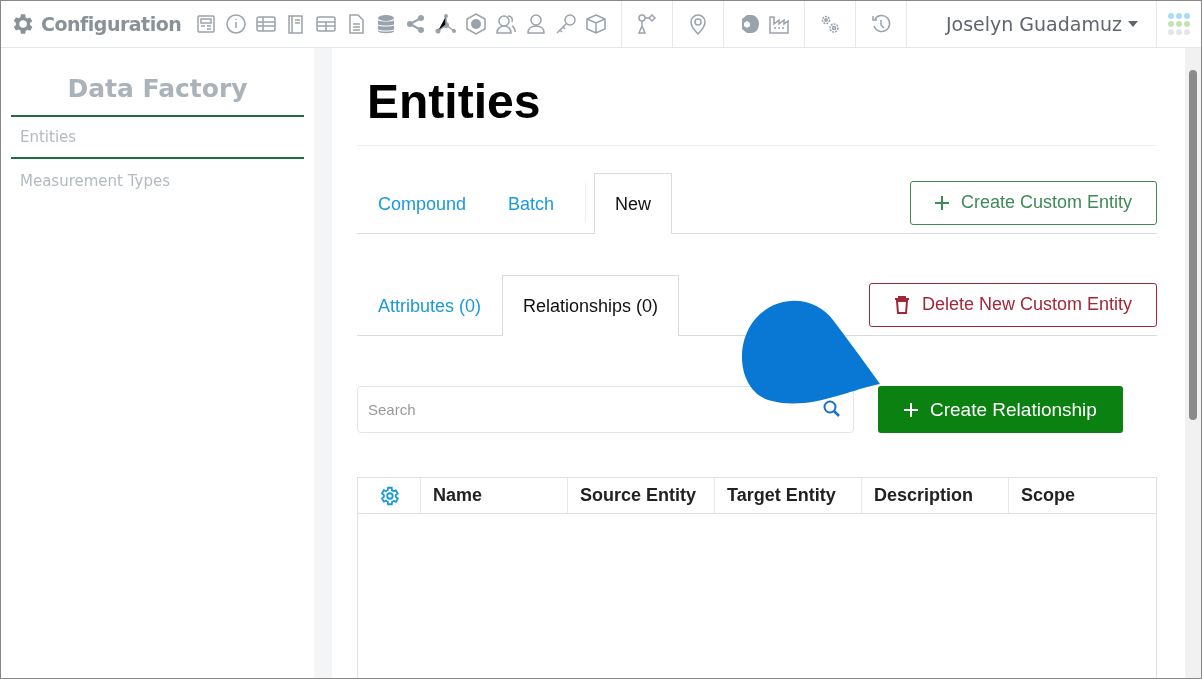 The width and height of the screenshot is (1202, 679). I want to click on app-grid-icon, so click(1179, 24).